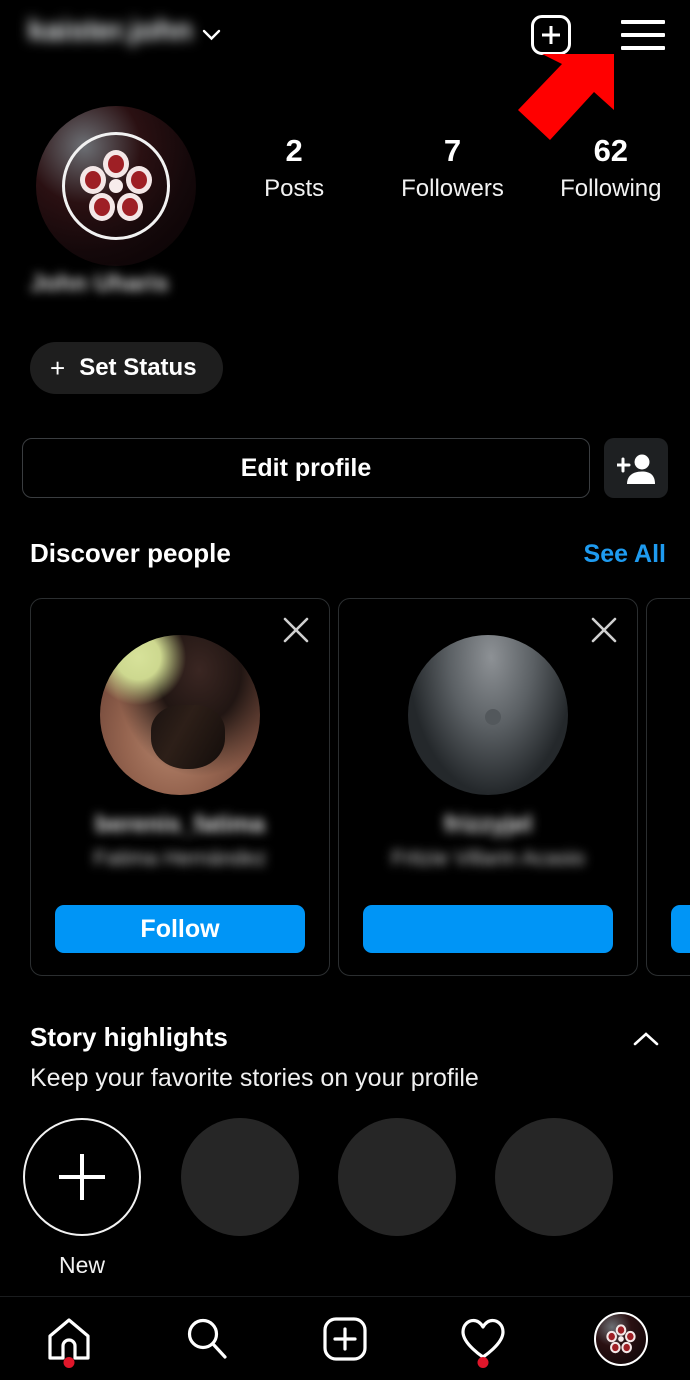 This screenshot has width=690, height=1380. Describe the element at coordinates (294, 188) in the screenshot. I see `stat-posts-label: Posts` at that location.